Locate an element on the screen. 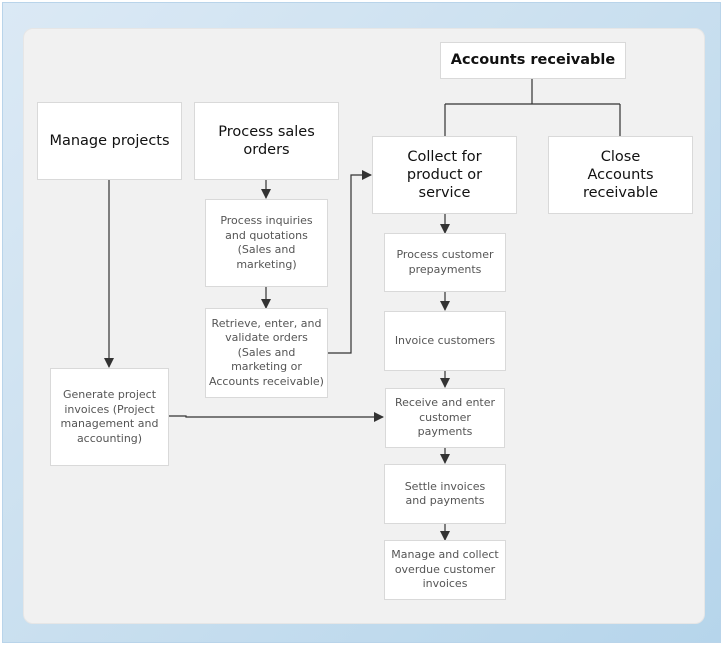 This screenshot has width=723, height=647. node-collect-for-product: Collect for product or service is located at coordinates (444, 175).